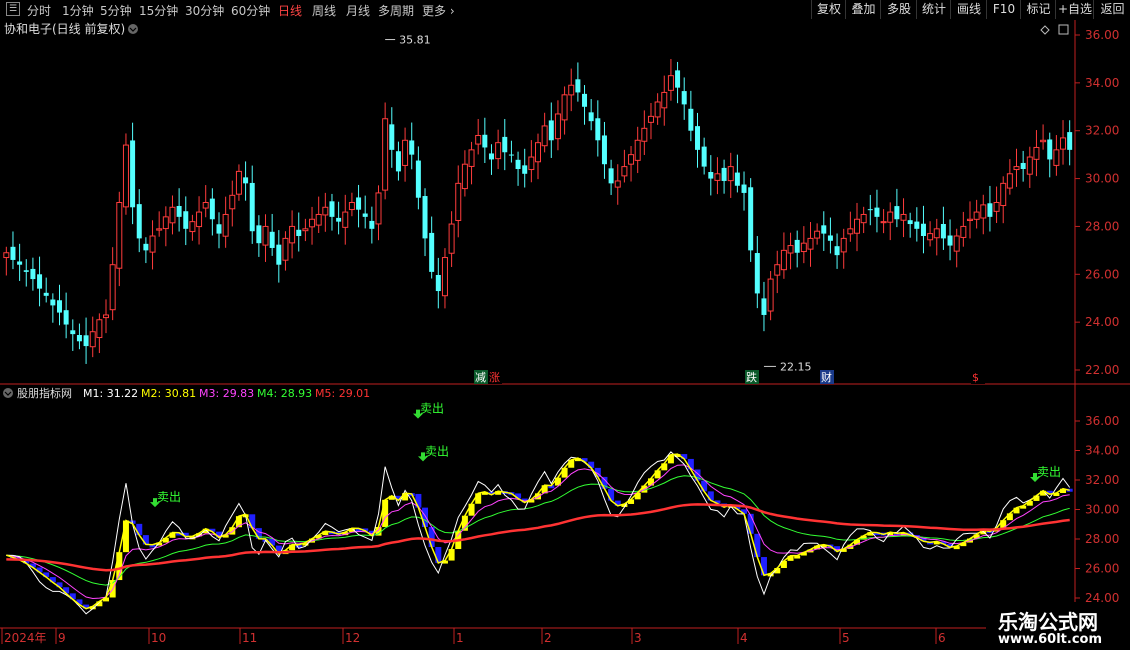 The height and width of the screenshot is (650, 1130). I want to click on x-tick-label: 12, so click(352, 638).